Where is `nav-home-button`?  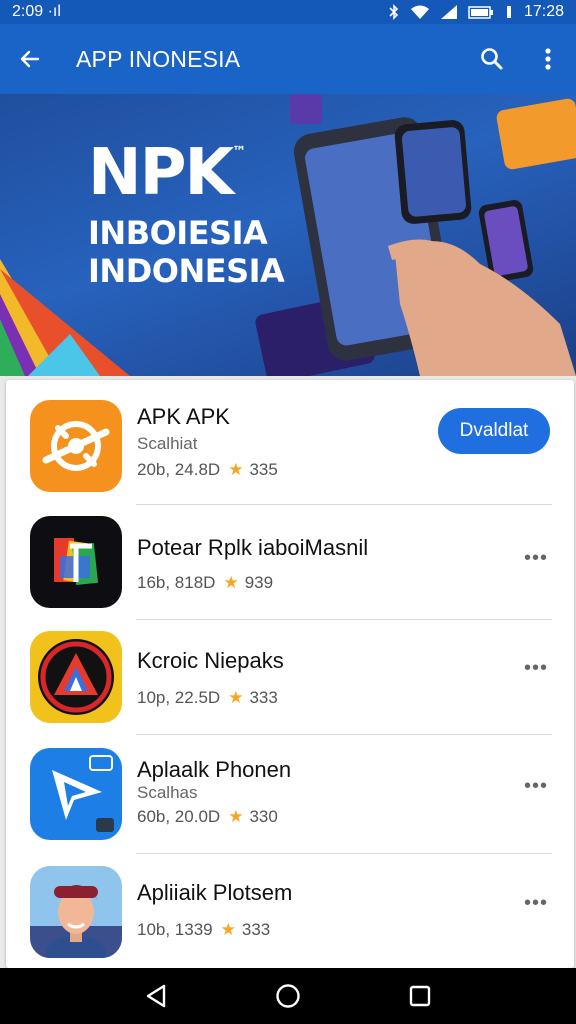 nav-home-button is located at coordinates (288, 996).